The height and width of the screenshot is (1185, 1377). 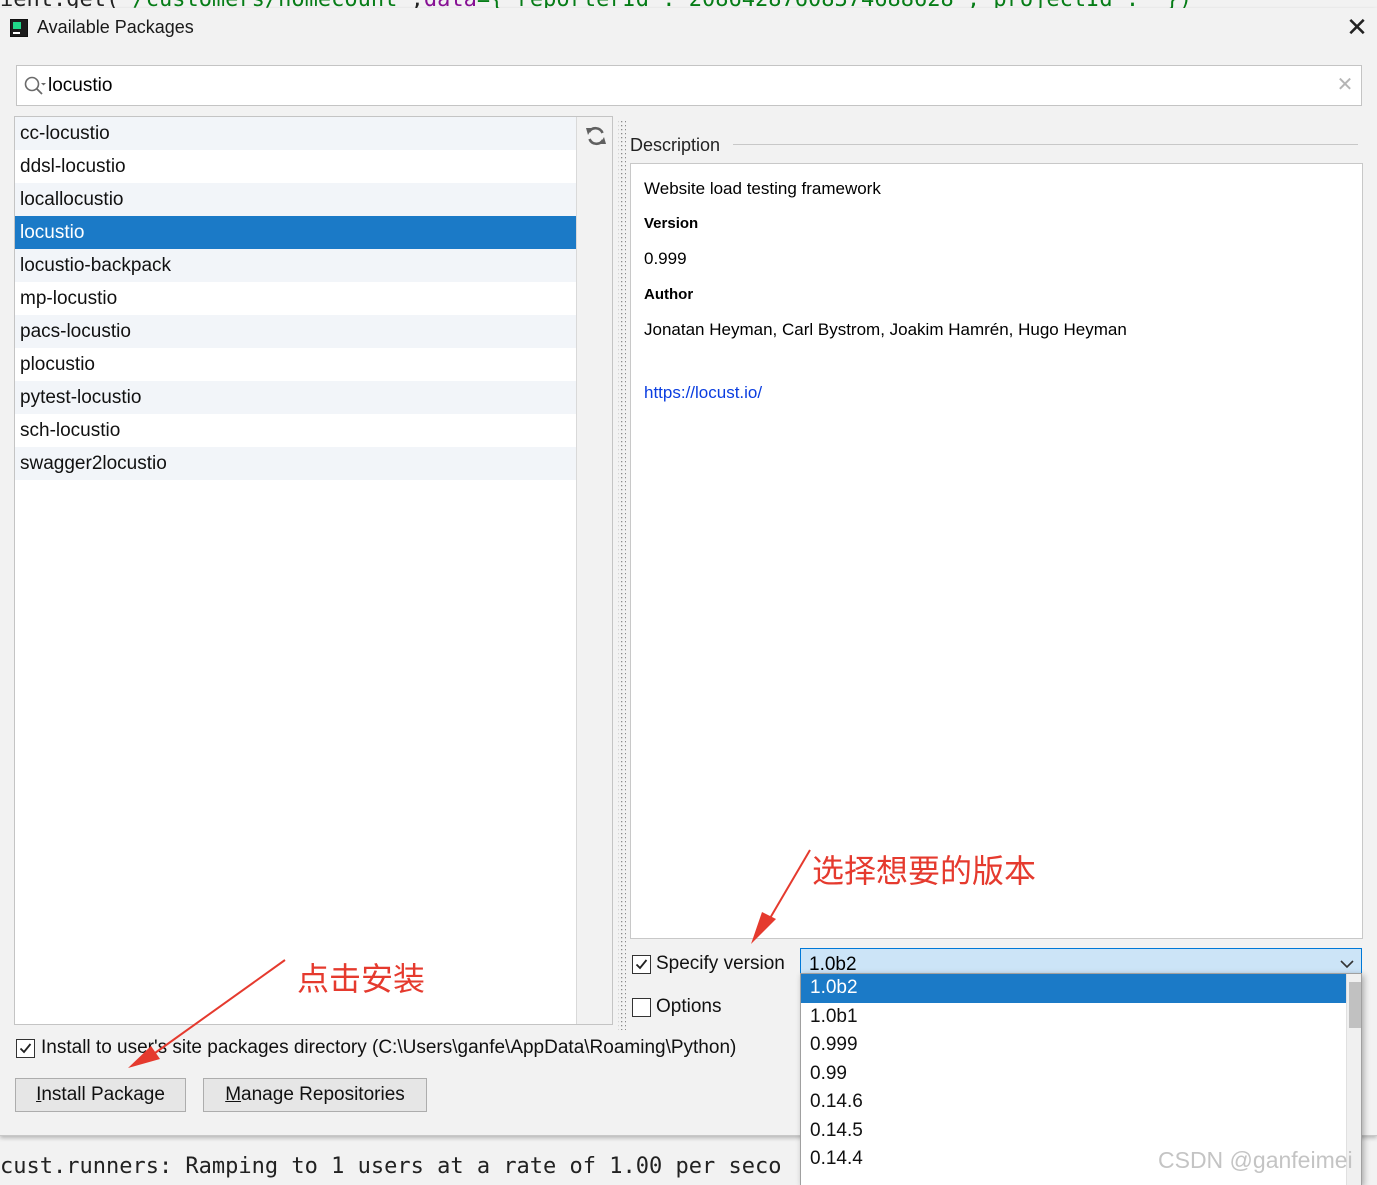 What do you see at coordinates (671, 223) in the screenshot?
I see `version-label: Version` at bounding box center [671, 223].